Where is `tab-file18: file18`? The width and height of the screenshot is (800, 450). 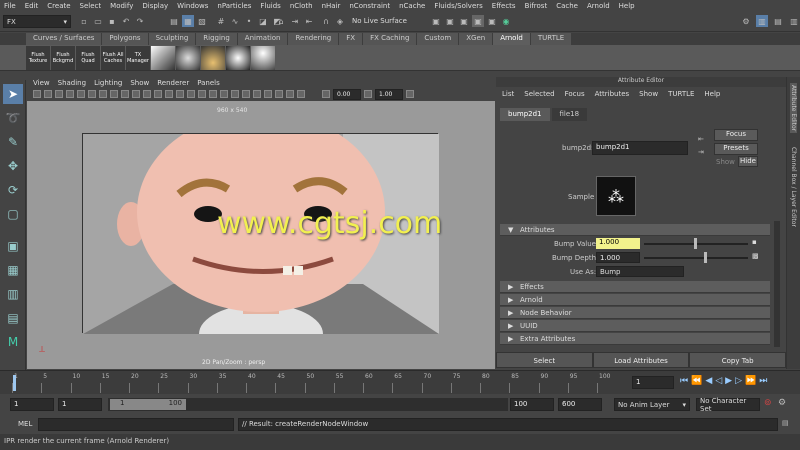 tab-file18: file18 is located at coordinates (569, 114).